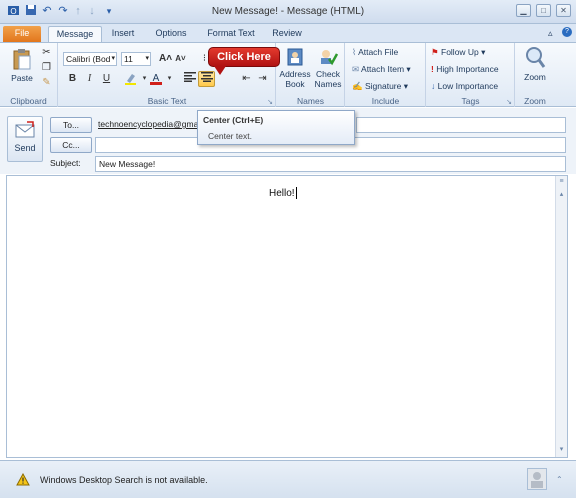 The width and height of the screenshot is (576, 498). Describe the element at coordinates (220, 70) in the screenshot. I see `callout-tail` at that location.